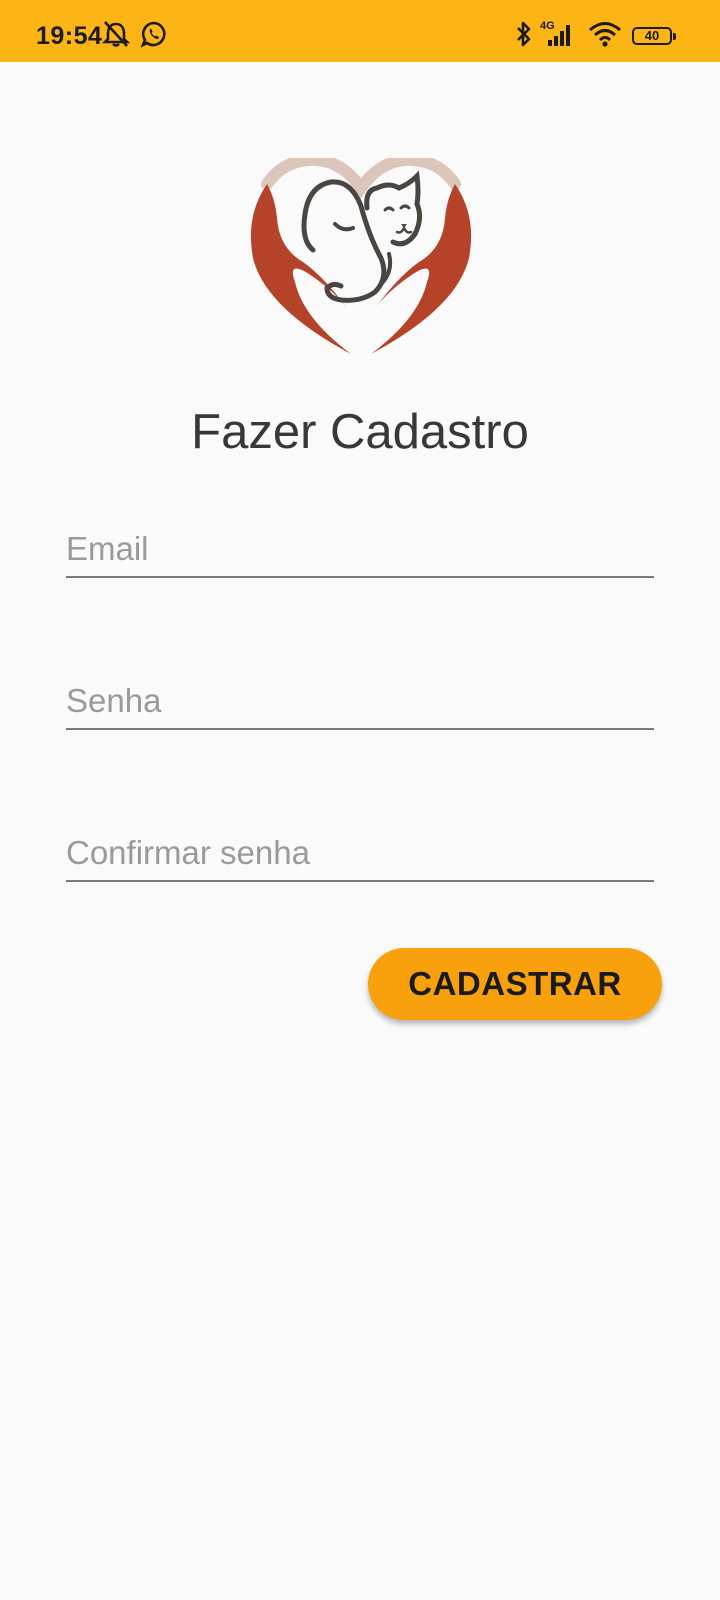 This screenshot has height=1600, width=720. What do you see at coordinates (116, 34) in the screenshot?
I see `alarm-off-icon` at bounding box center [116, 34].